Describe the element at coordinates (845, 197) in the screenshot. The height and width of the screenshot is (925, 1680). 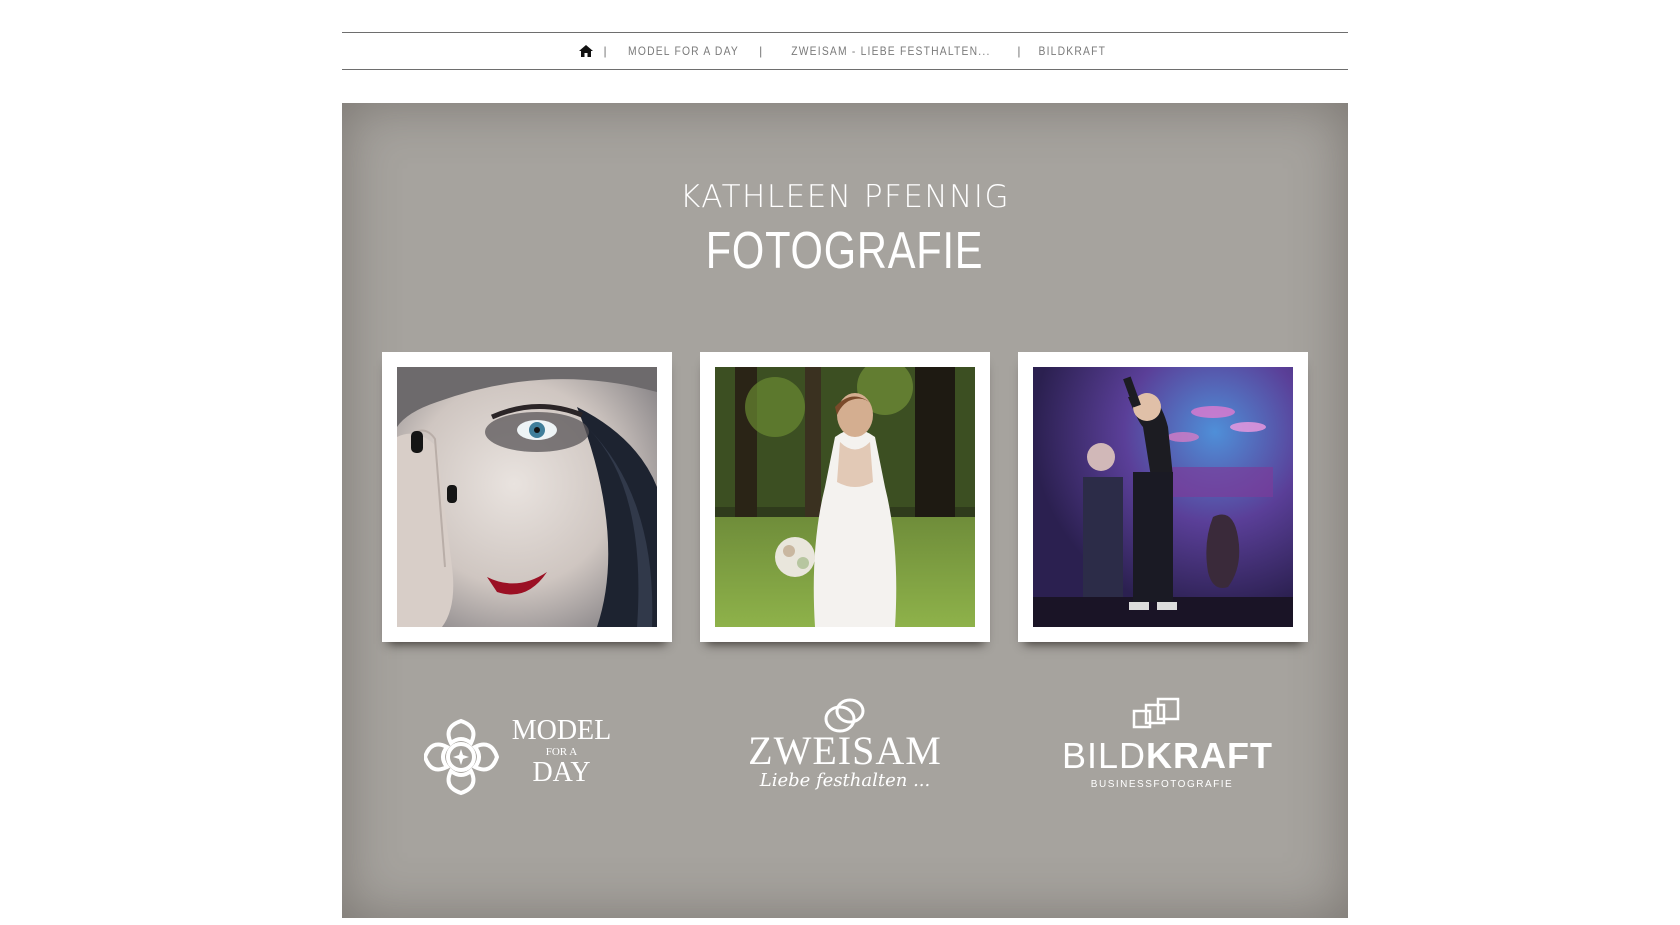
I see `photographer-name: KATHLEEN PFENNIG` at that location.